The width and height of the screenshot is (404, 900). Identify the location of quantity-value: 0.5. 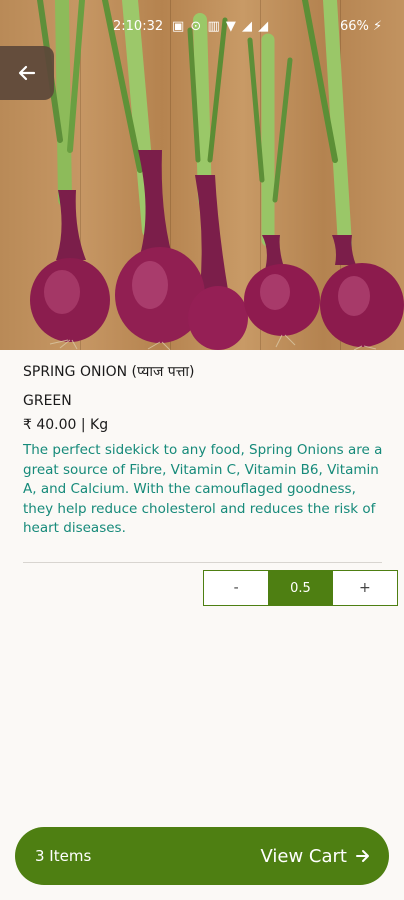
(300, 588).